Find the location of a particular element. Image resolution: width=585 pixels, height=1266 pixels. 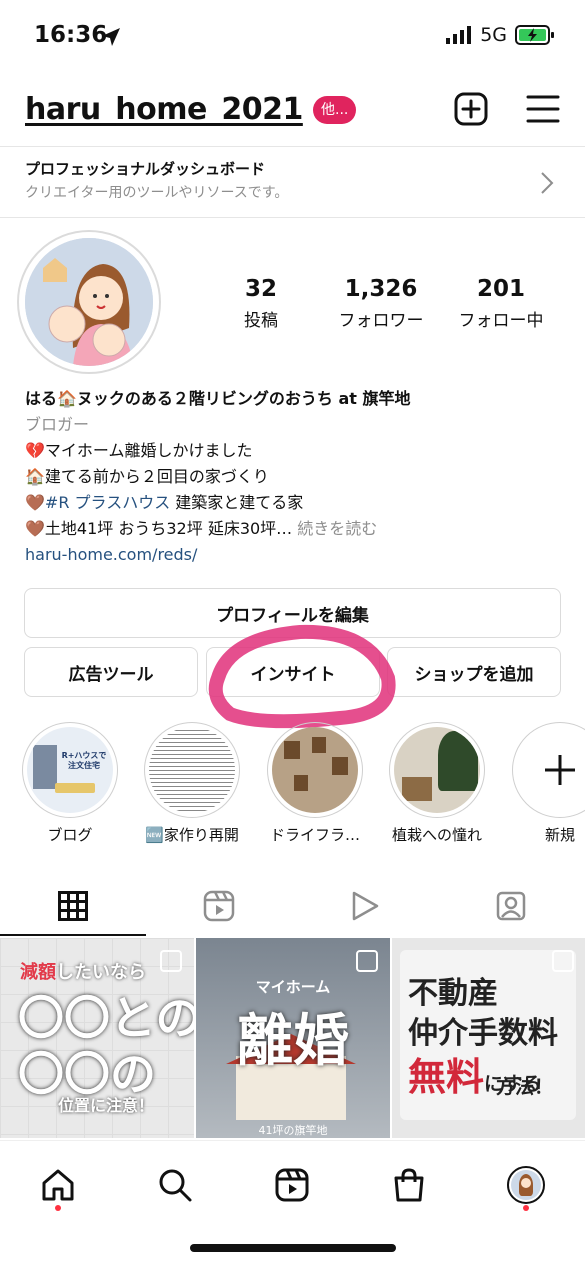

professional-dashboard-row: プロフェッショナルダッシュボード クリエイター用のツールやリソースです。 is located at coordinates (292, 182).